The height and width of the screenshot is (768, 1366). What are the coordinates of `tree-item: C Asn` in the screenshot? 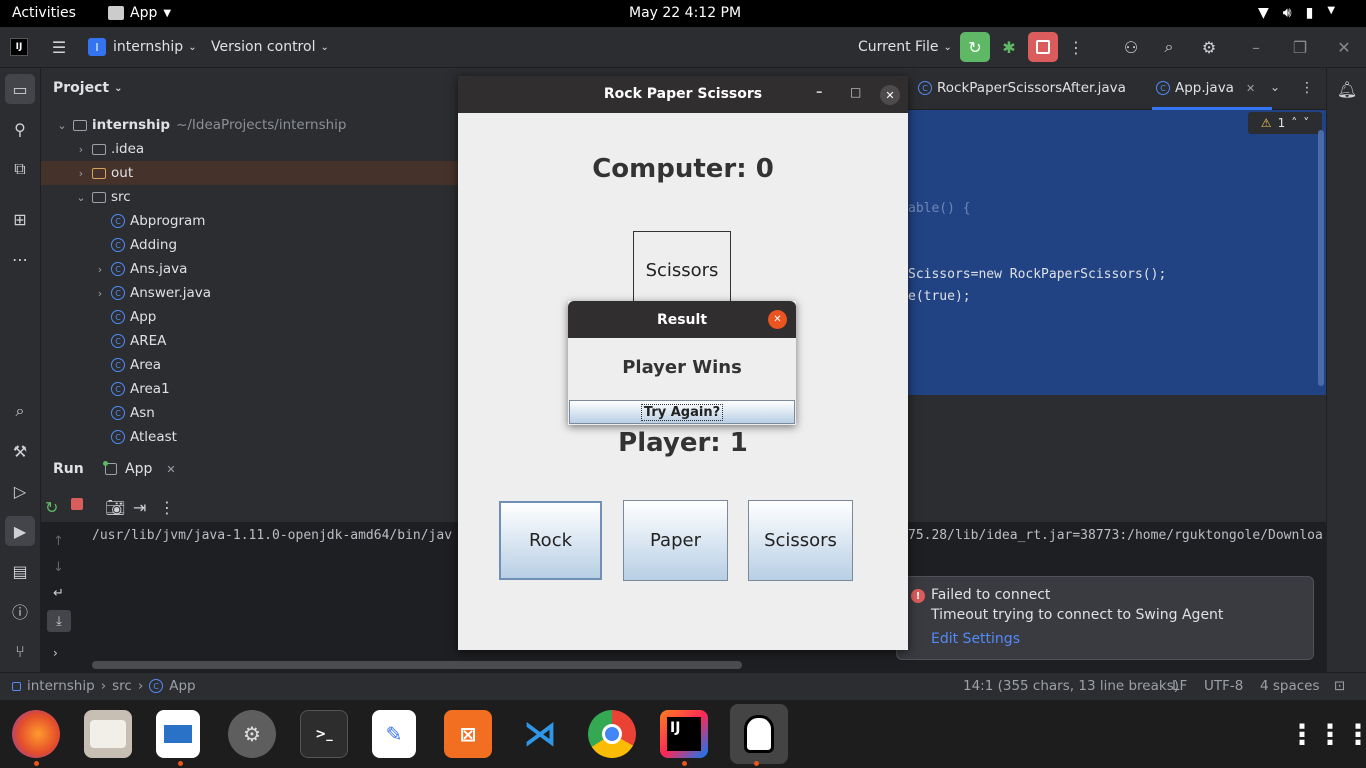 It's located at (251, 413).